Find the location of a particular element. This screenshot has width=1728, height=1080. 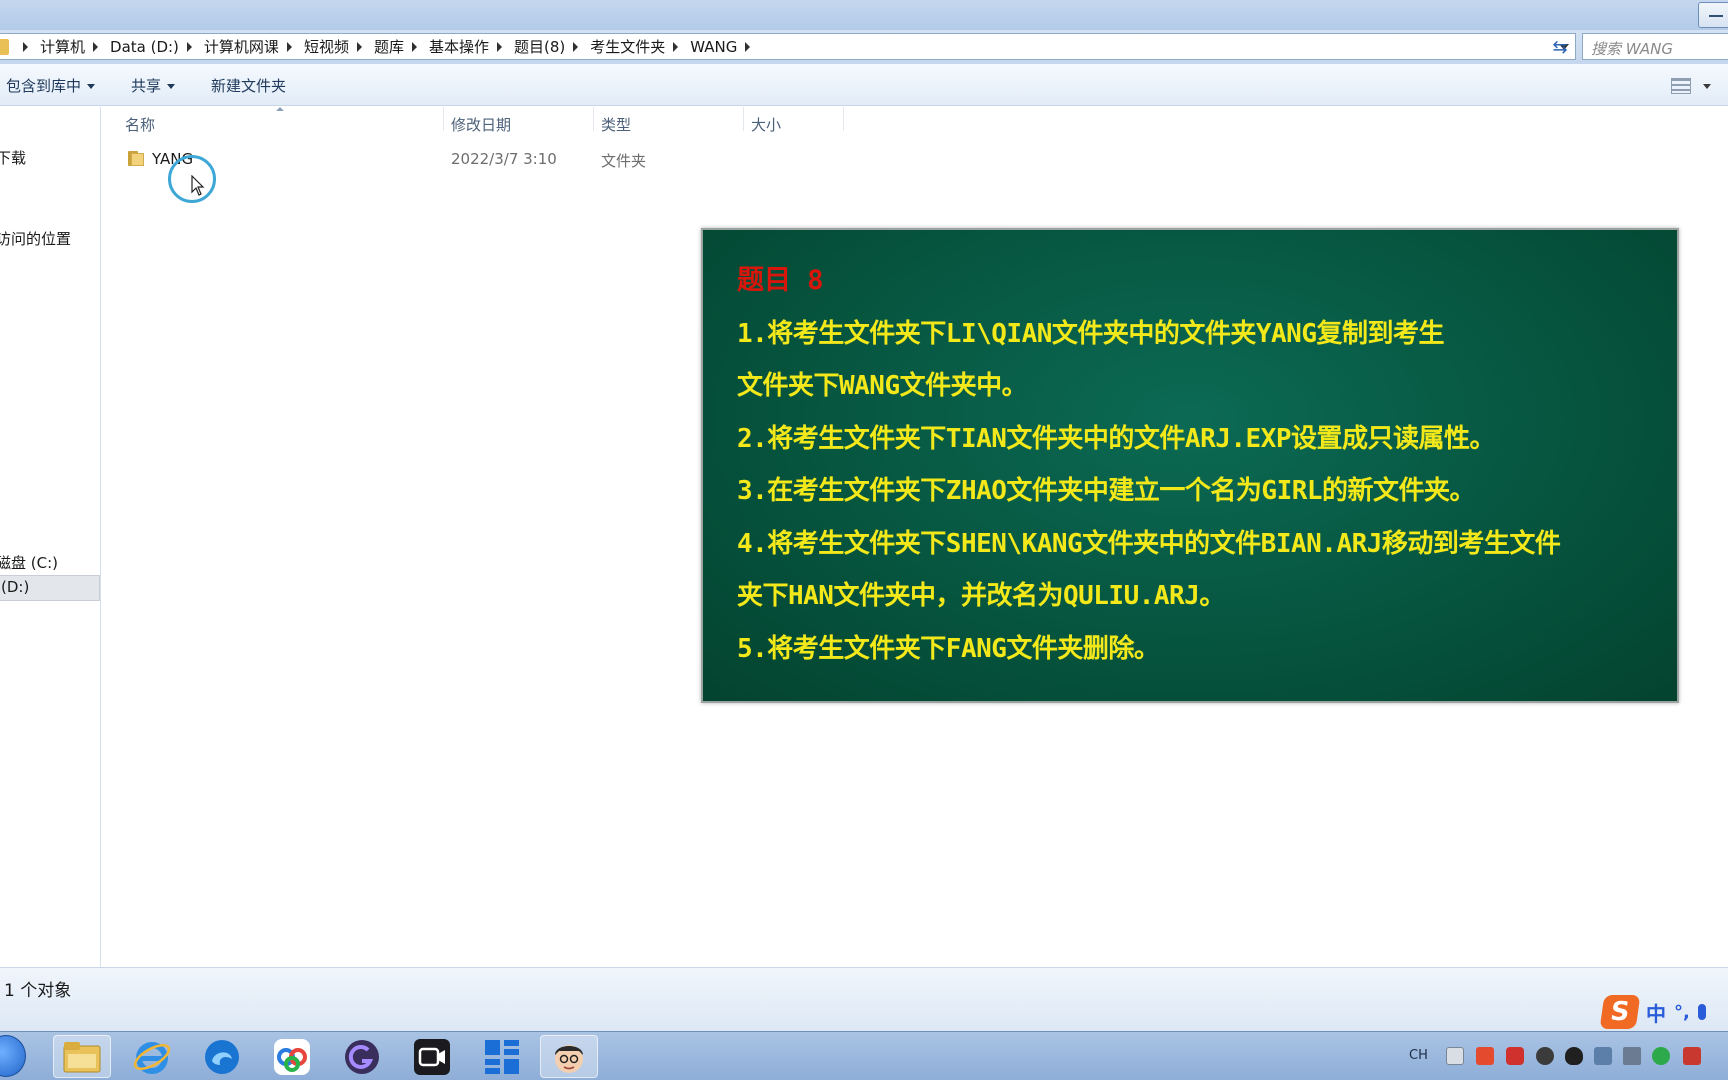

column-header-size: 大小 is located at coordinates (766, 124).